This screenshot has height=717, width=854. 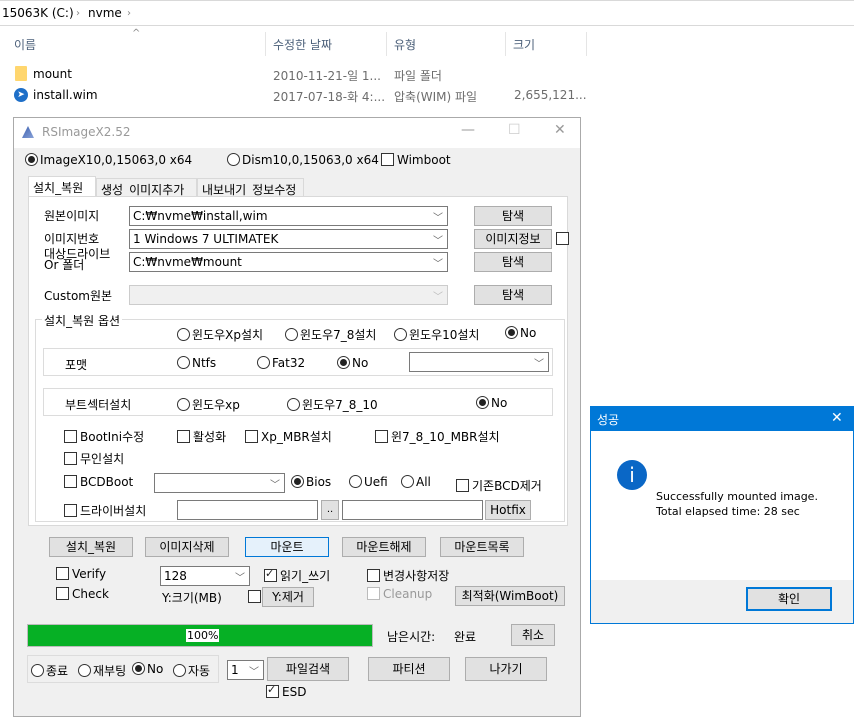 I want to click on custom-source-combo: ﹀, so click(x=288, y=295).